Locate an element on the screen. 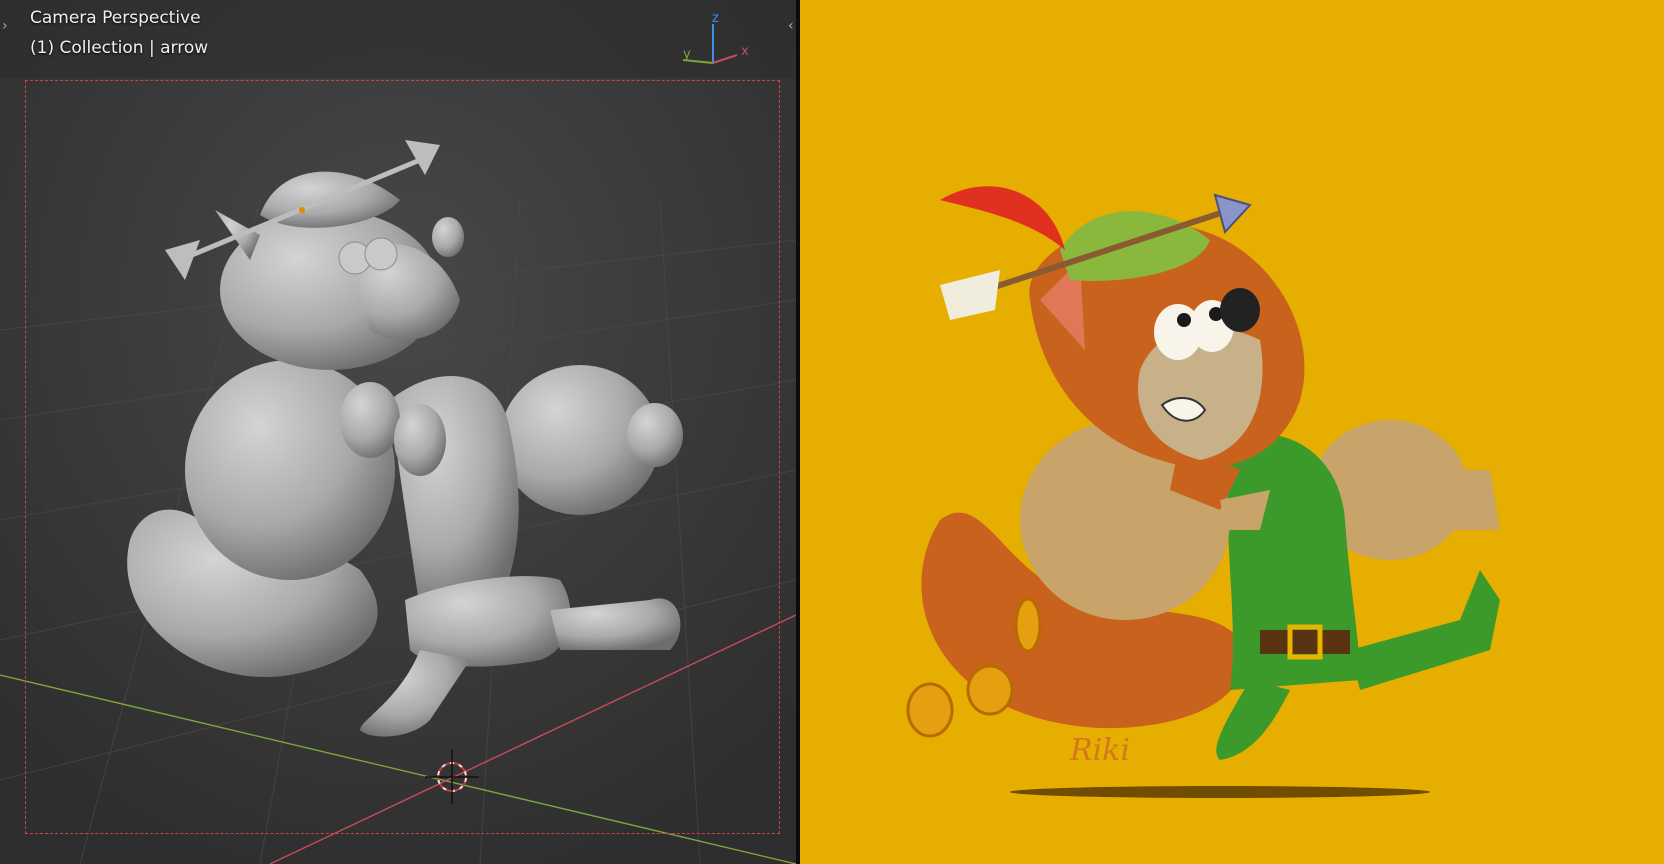  ground-shadow is located at coordinates (1220, 792).